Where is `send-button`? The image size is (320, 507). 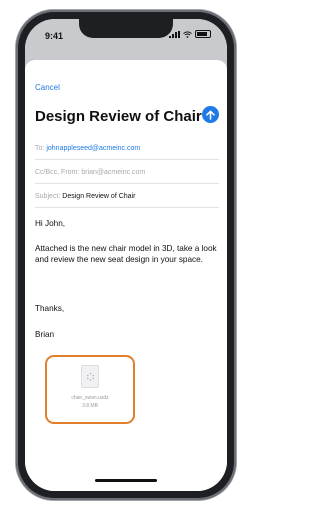
send-button is located at coordinates (210, 114).